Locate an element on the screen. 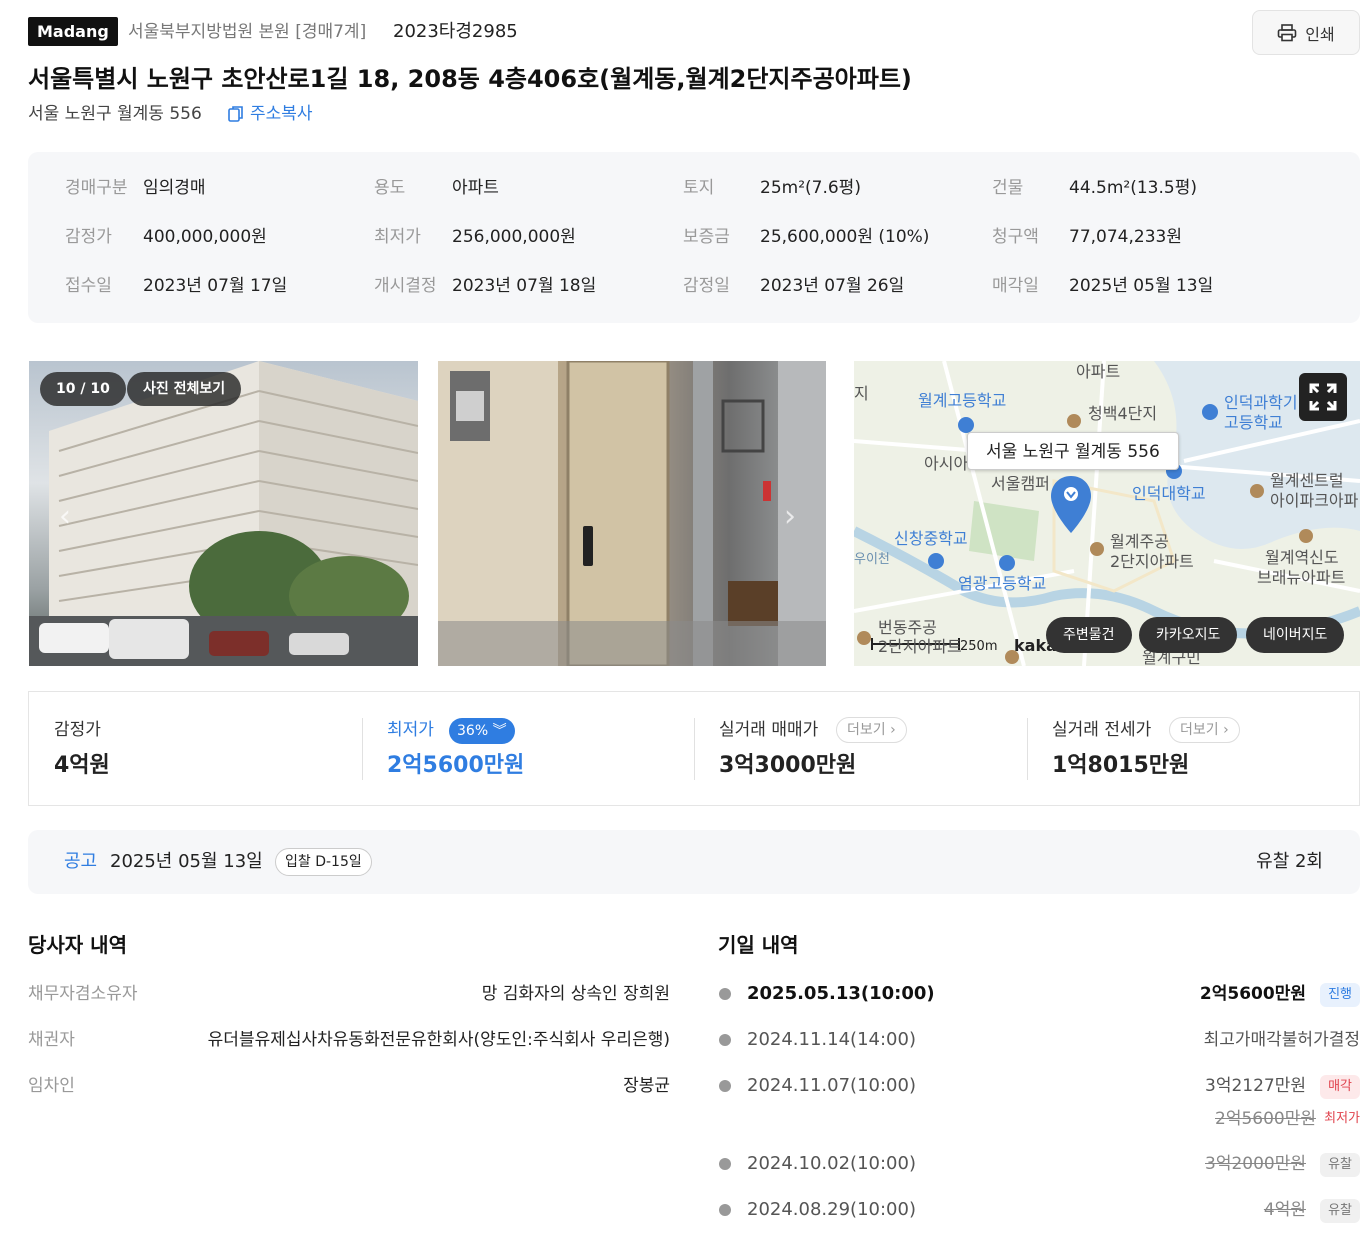  map-label: 염광고등학교 is located at coordinates (1002, 583).